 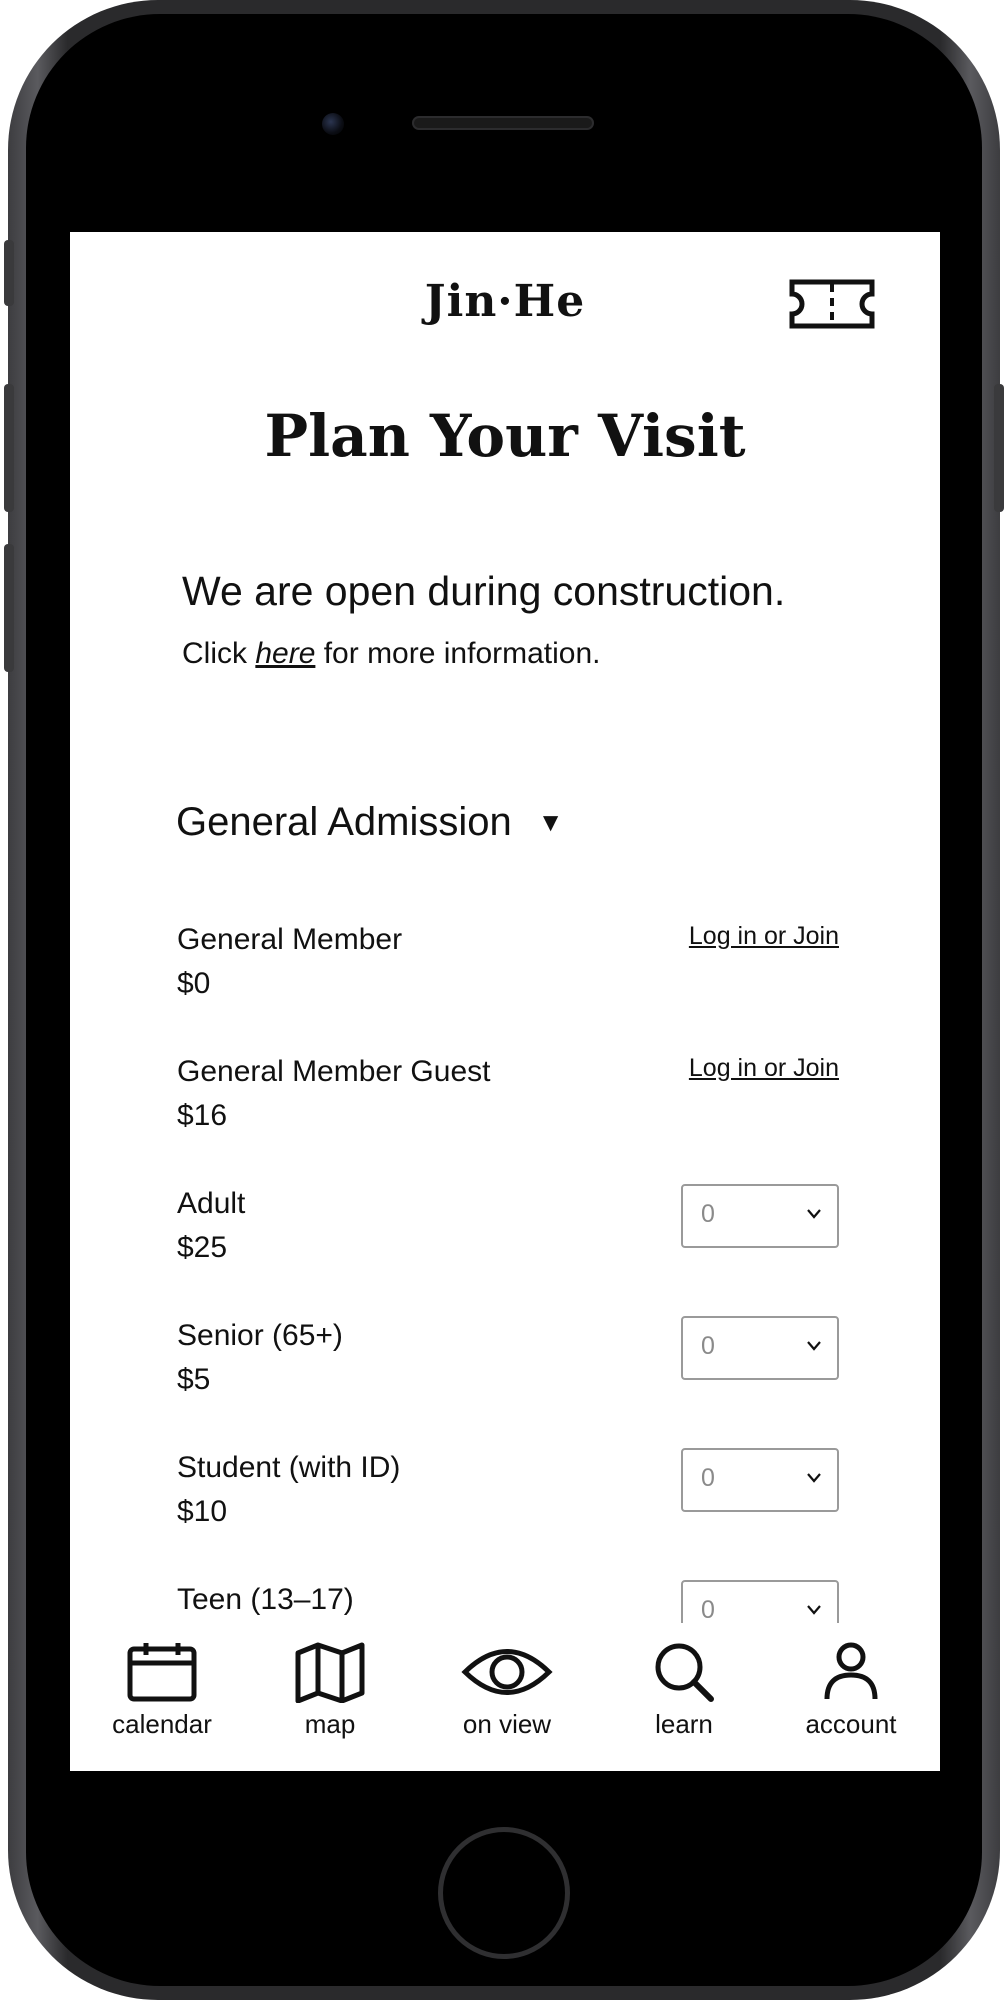 I want to click on quantity-select-adult: 0, so click(x=760, y=1216).